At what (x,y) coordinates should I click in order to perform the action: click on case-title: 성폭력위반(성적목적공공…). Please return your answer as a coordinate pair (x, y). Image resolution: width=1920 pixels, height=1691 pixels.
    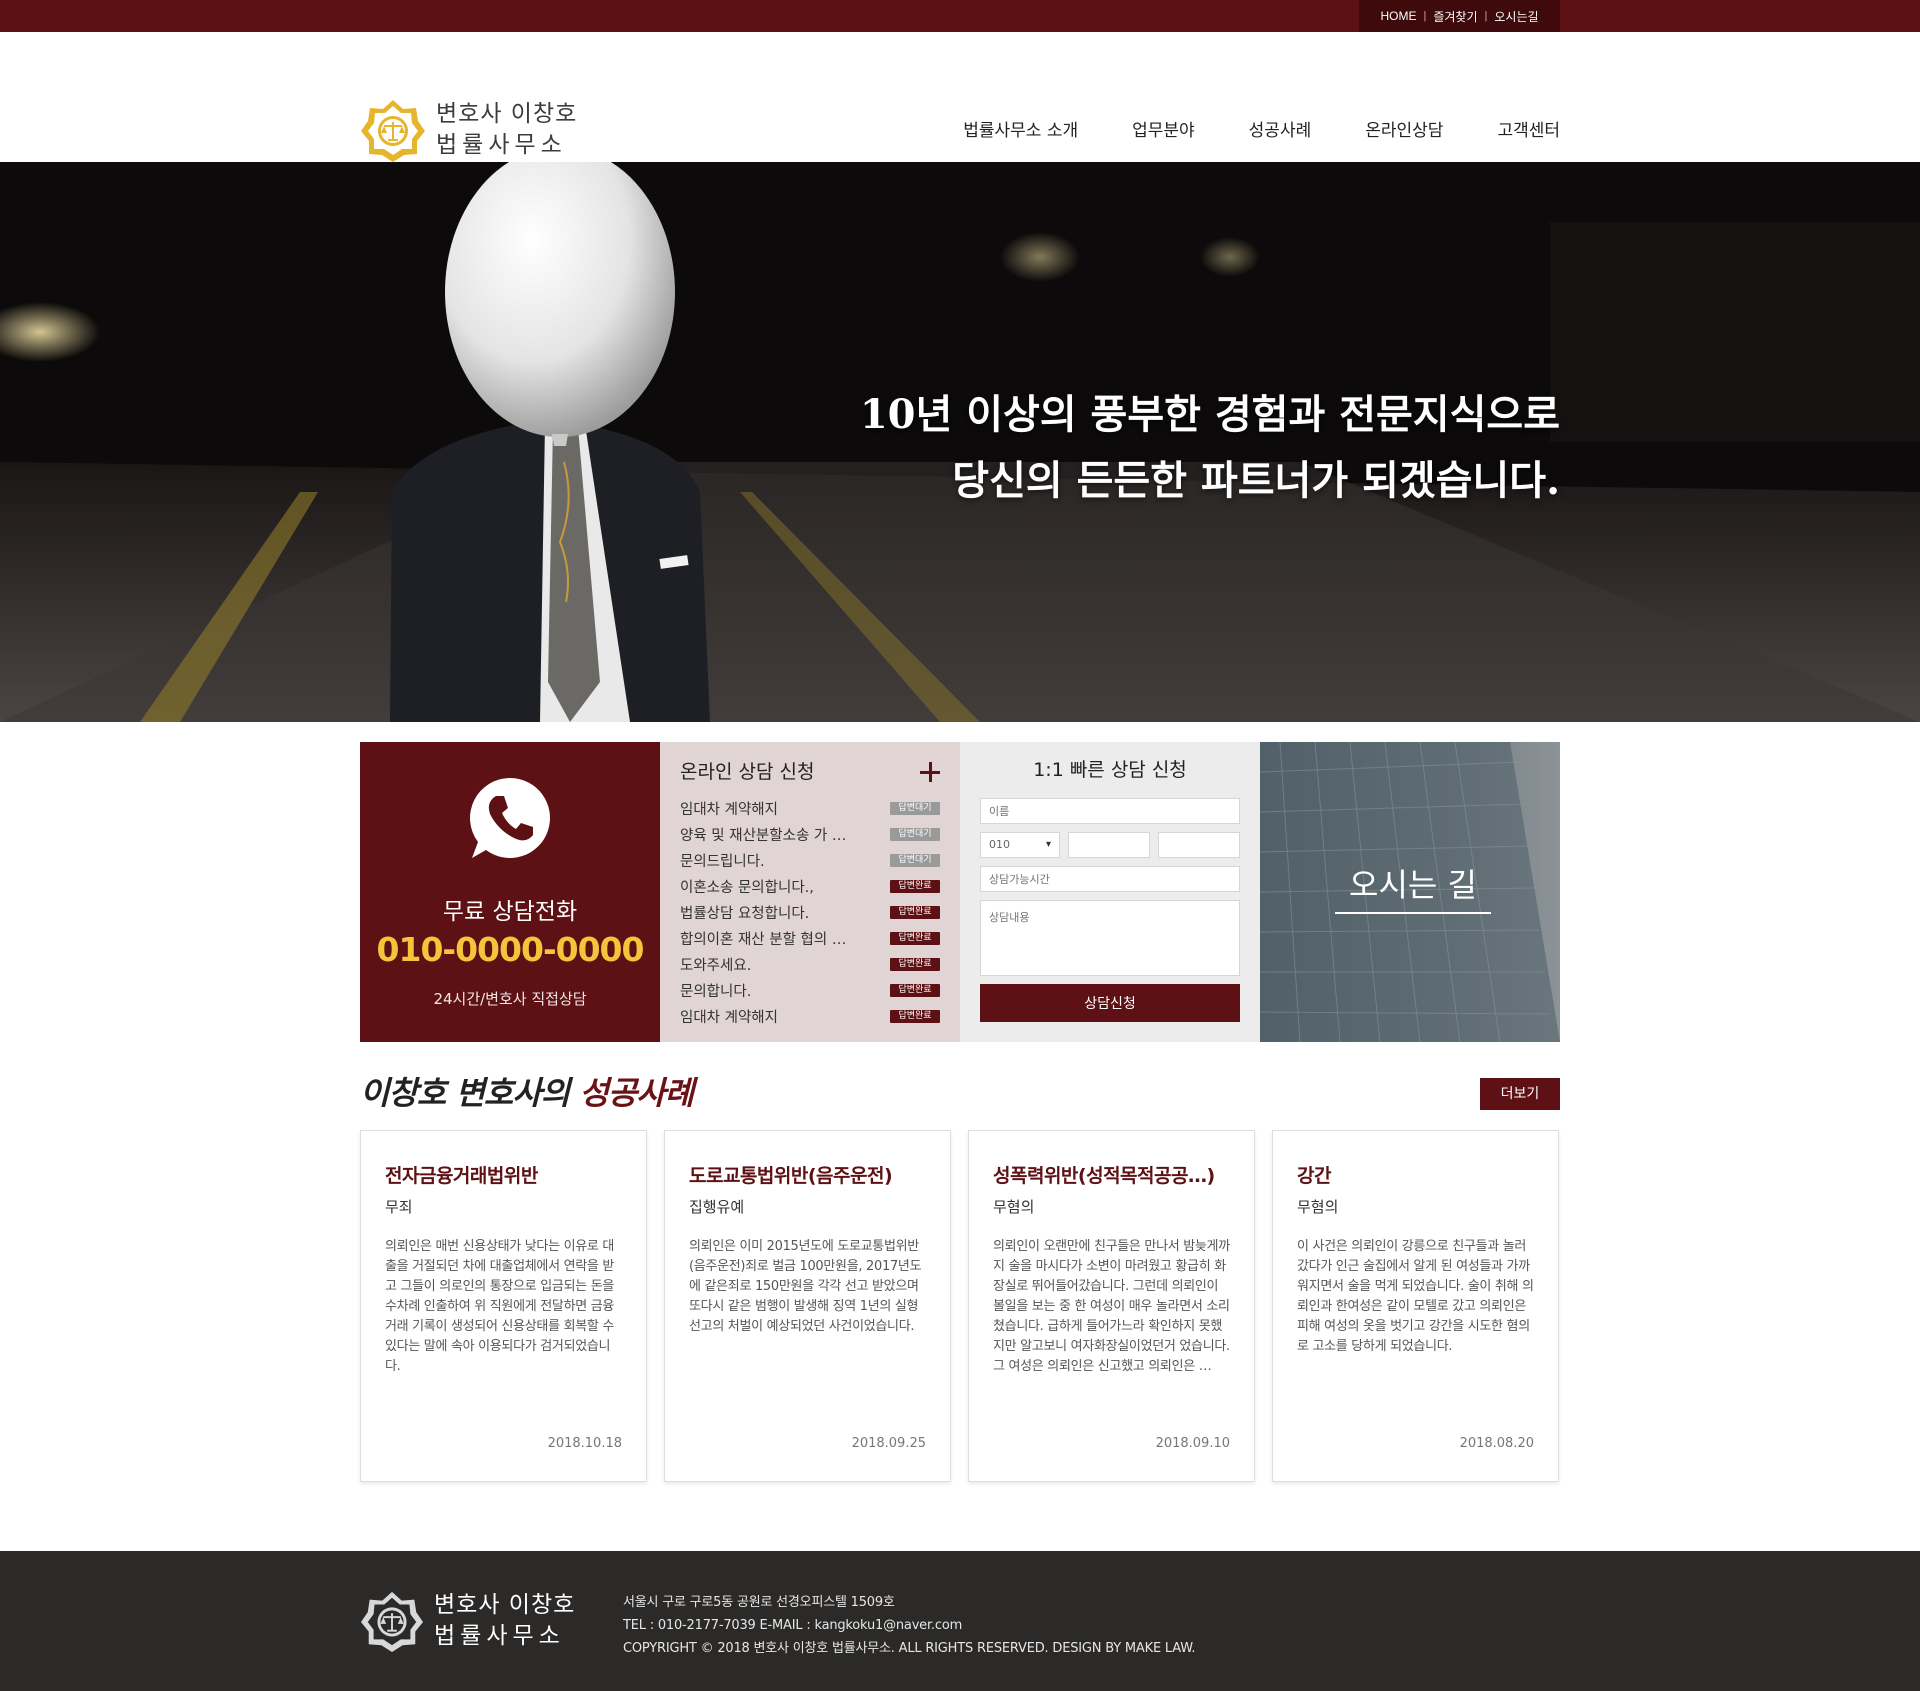
    Looking at the image, I should click on (1104, 1176).